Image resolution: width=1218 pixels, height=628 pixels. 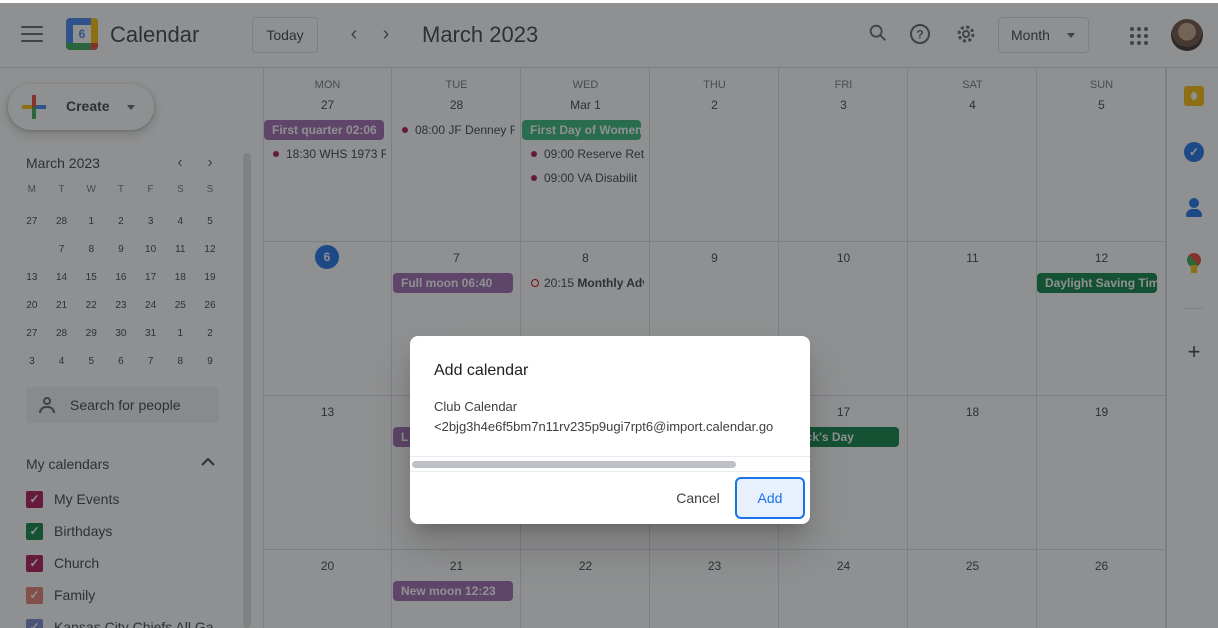 I want to click on horizontal-scrollbar, so click(x=610, y=464).